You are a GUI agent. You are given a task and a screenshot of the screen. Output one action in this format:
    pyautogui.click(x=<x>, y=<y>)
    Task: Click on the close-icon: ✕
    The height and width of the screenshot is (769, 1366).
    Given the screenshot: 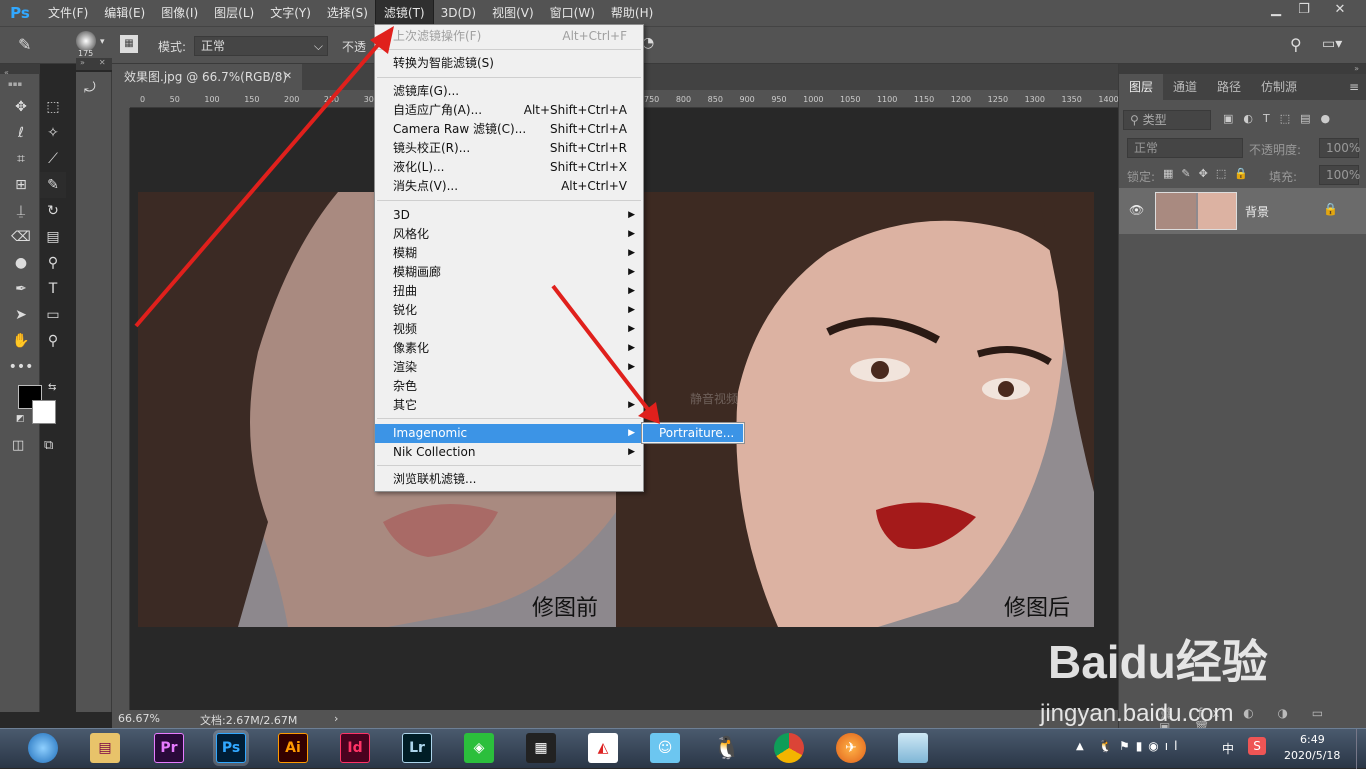 What is the action you would take?
    pyautogui.click(x=102, y=62)
    